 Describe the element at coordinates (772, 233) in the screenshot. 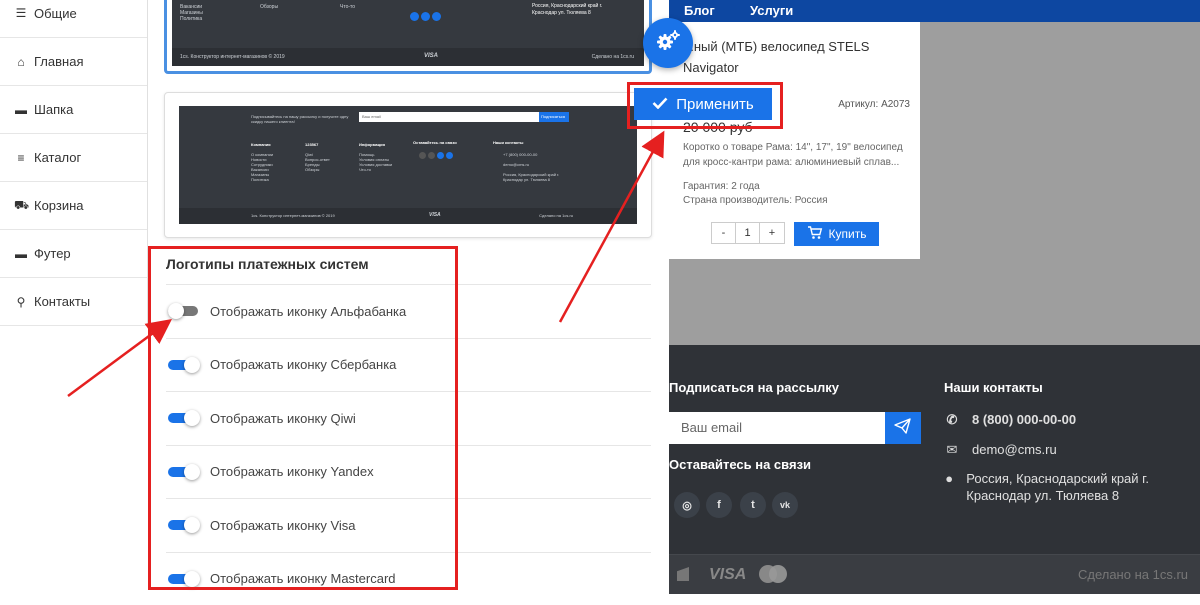

I see `qty-increase-button: +` at that location.